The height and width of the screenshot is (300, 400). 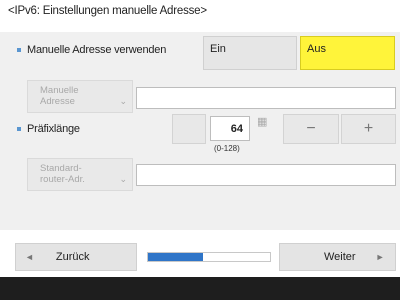 I want to click on option-aus-label: Aus, so click(x=316, y=49).